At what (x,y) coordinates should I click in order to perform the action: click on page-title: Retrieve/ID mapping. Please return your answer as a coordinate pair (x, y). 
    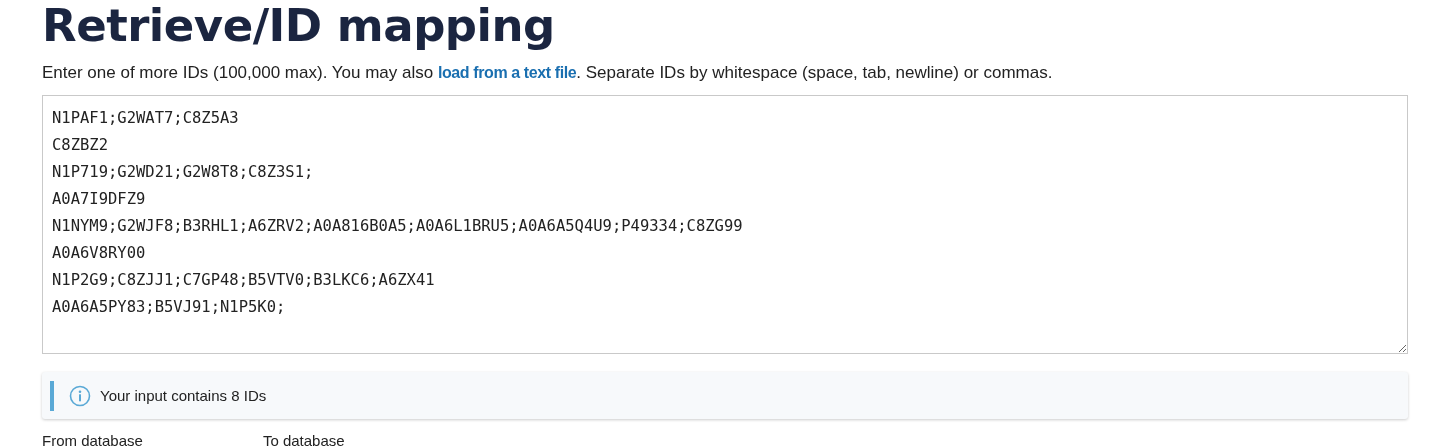
    Looking at the image, I should click on (299, 26).